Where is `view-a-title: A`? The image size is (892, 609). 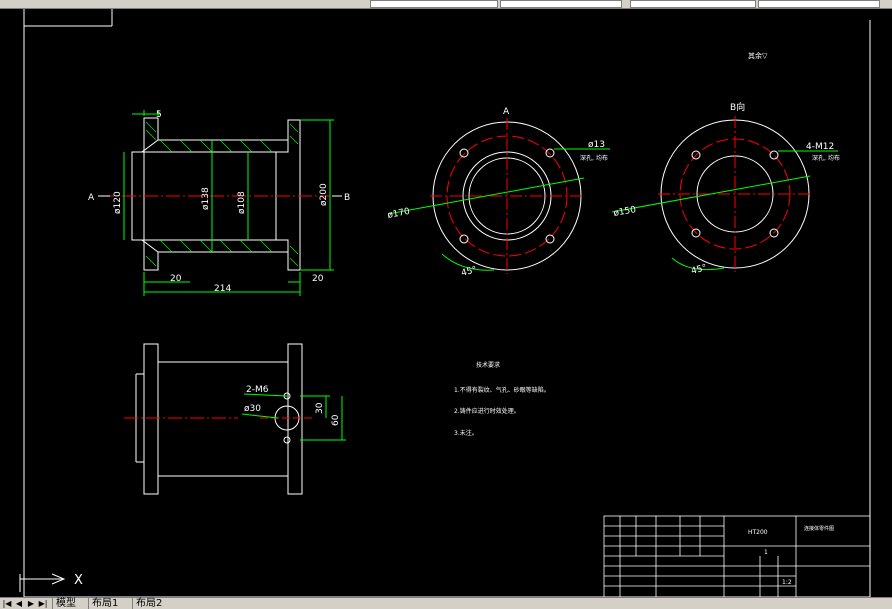
view-a-title: A is located at coordinates (506, 112).